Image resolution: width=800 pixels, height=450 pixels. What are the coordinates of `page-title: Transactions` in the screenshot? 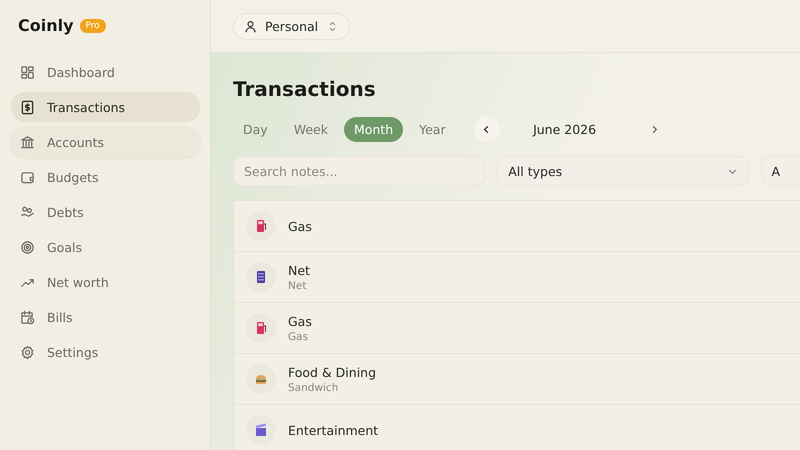 It's located at (305, 89).